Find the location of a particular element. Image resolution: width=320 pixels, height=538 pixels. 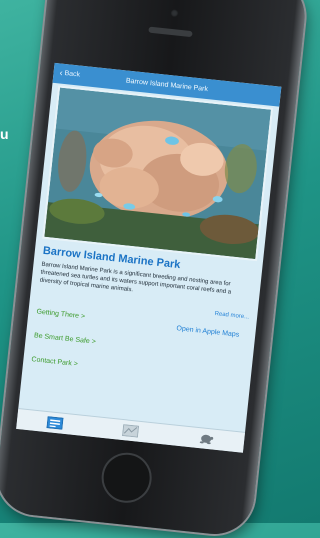

back-label: Back is located at coordinates (72, 74).